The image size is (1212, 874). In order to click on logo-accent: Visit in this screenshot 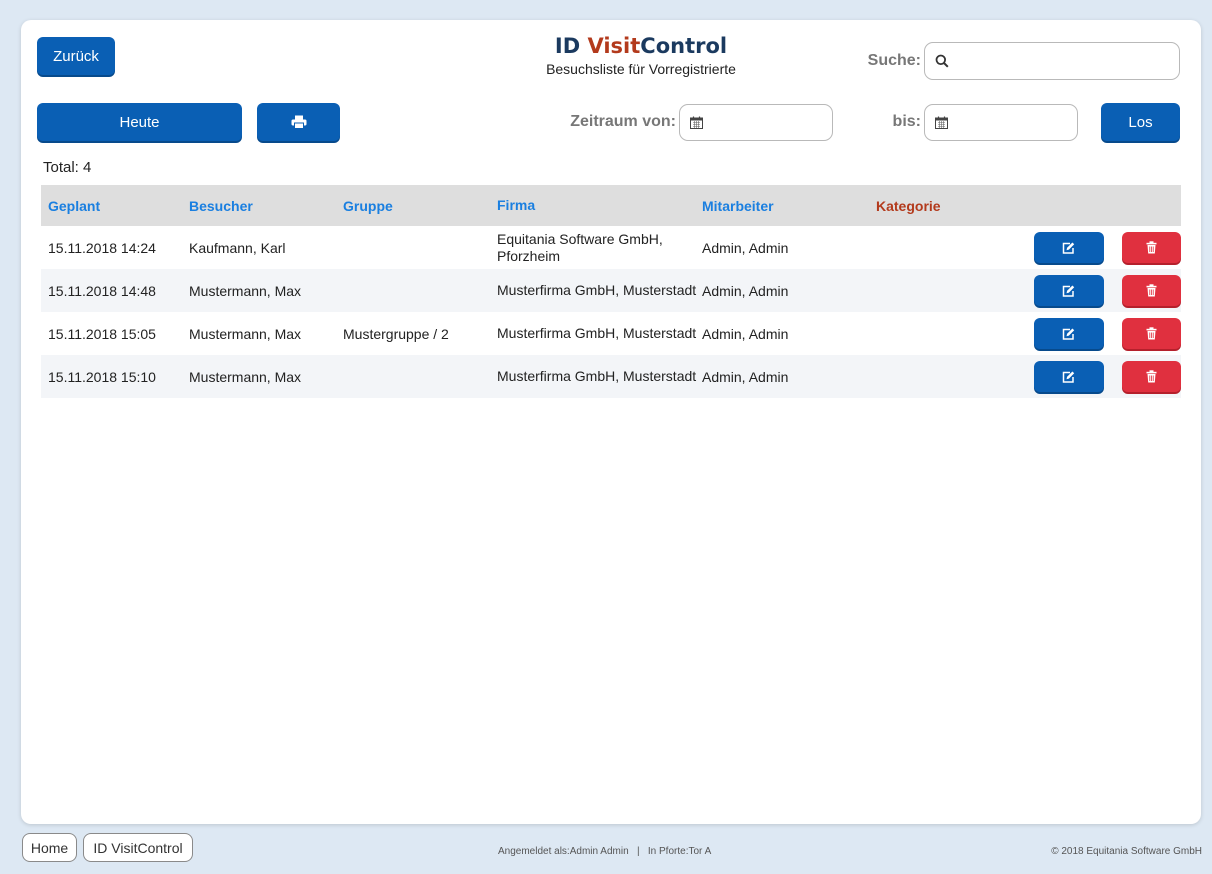, I will do `click(614, 46)`.